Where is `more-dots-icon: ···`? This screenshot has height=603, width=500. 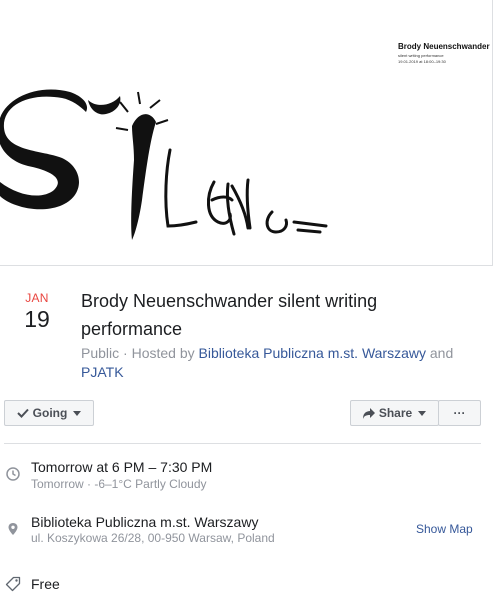 more-dots-icon: ··· is located at coordinates (459, 413).